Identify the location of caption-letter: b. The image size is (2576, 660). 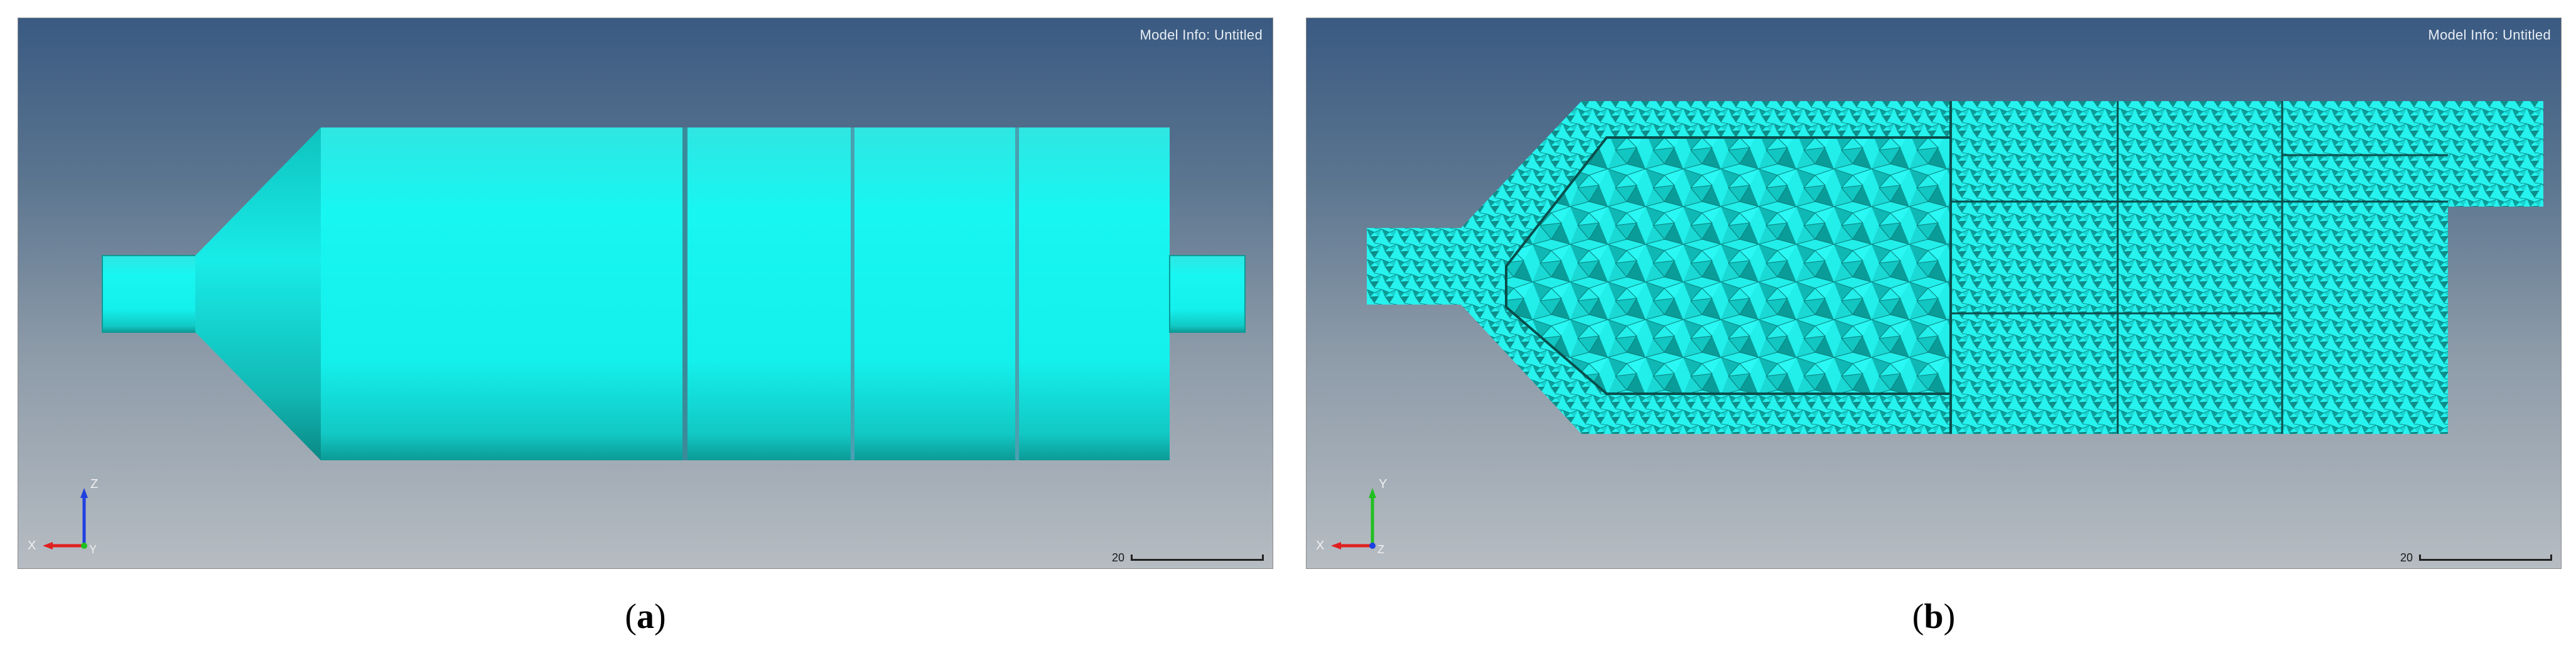
(1934, 616).